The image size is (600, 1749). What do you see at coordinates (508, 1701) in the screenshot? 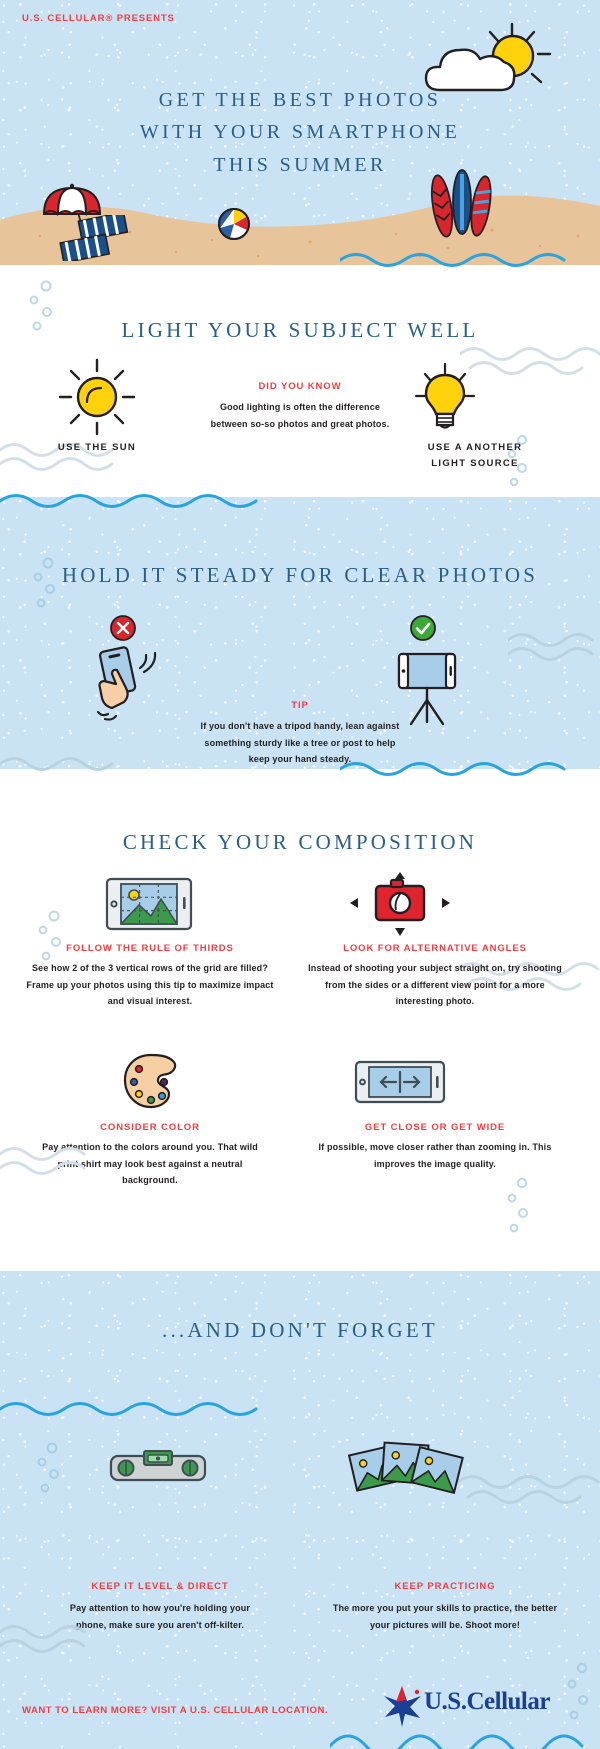
I see `logo-text-cellular: Cellular` at bounding box center [508, 1701].